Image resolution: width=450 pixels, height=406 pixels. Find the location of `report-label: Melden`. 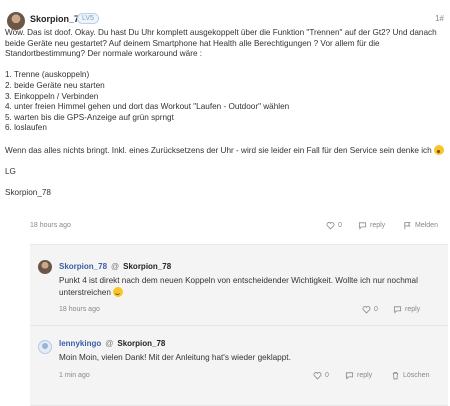

report-label: Melden is located at coordinates (426, 225).